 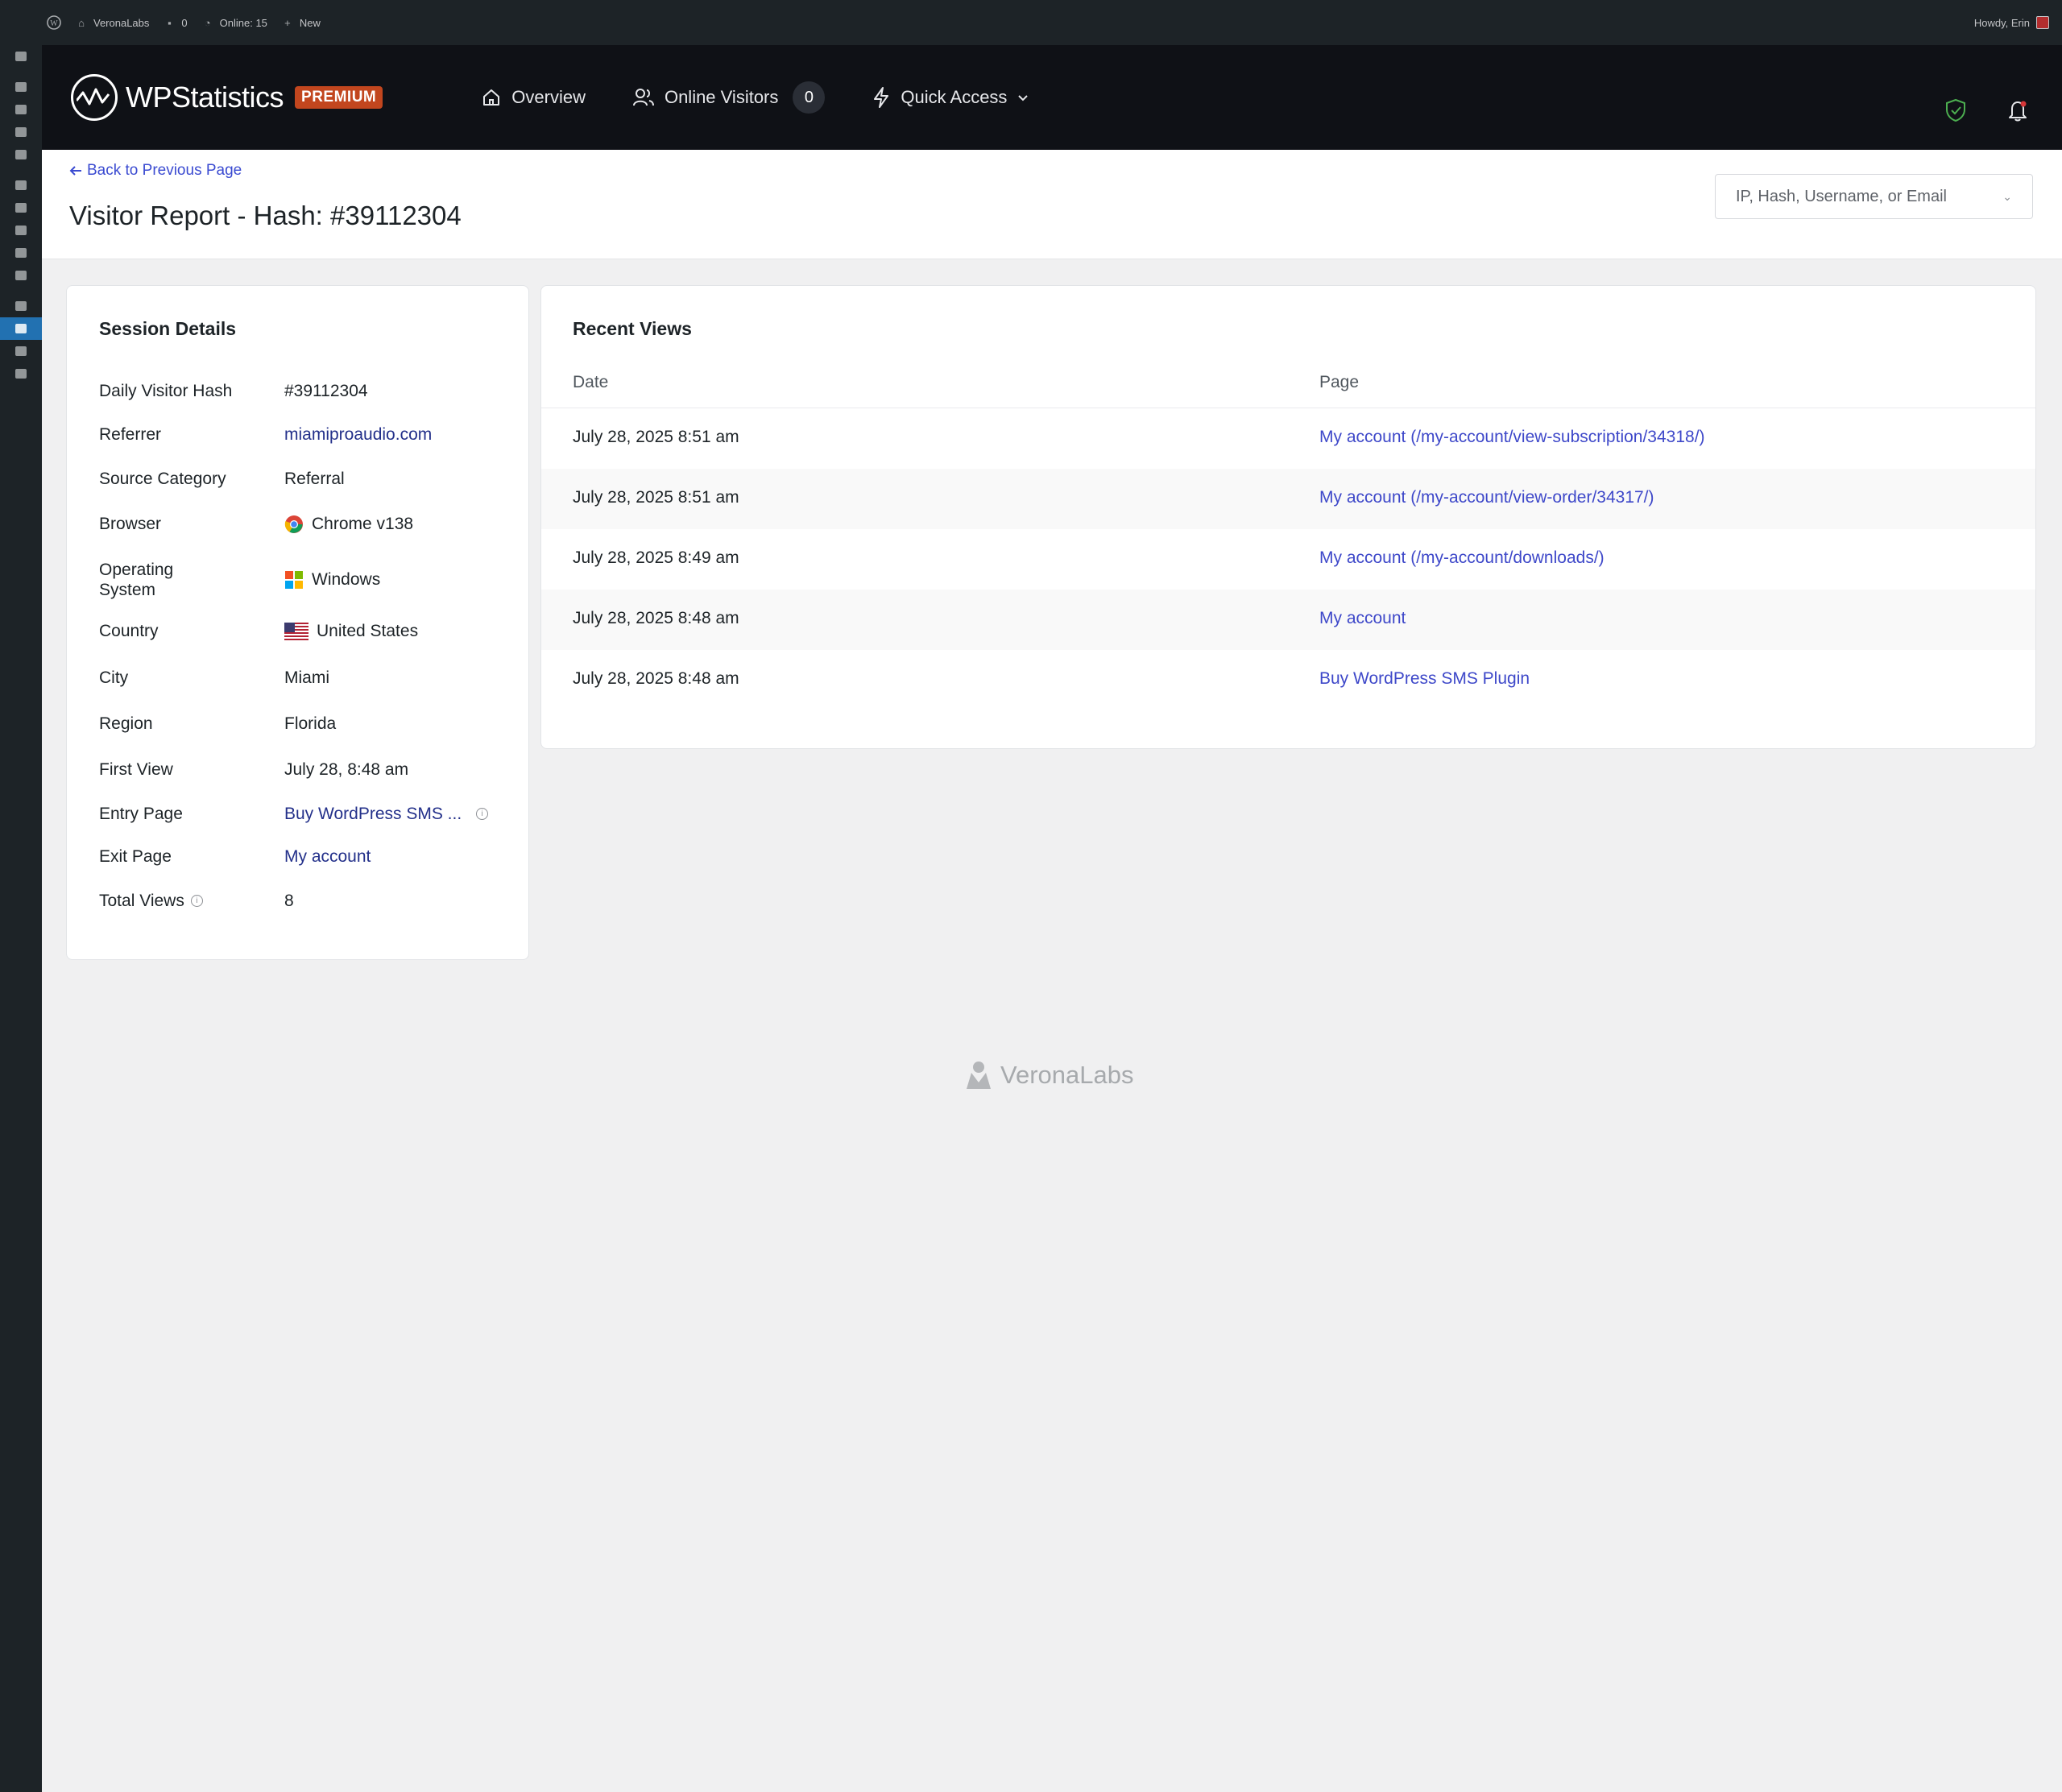 I want to click on notification-bell-icon, so click(x=2018, y=112).